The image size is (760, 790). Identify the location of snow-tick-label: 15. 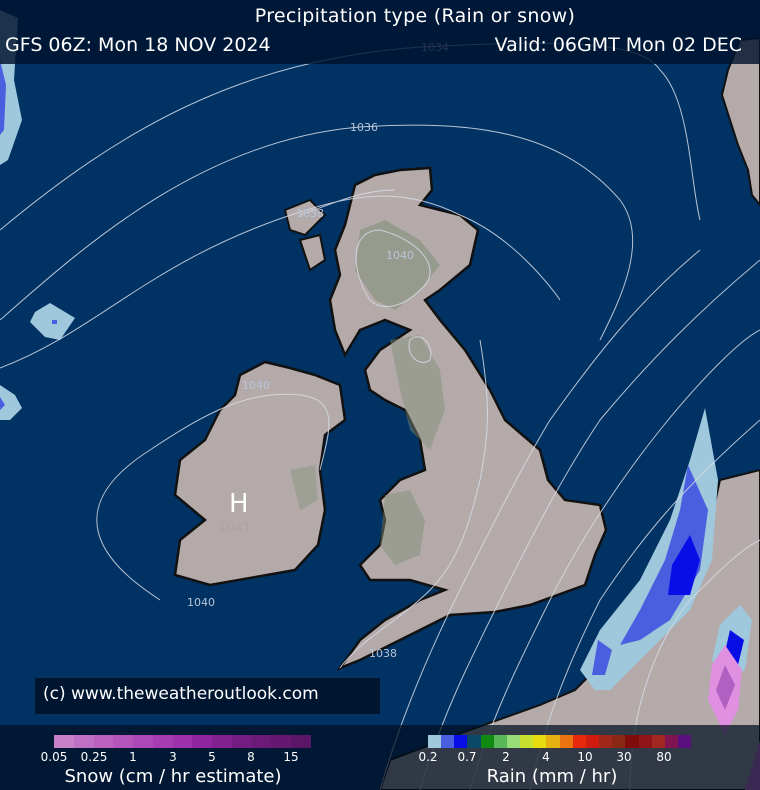
(291, 757).